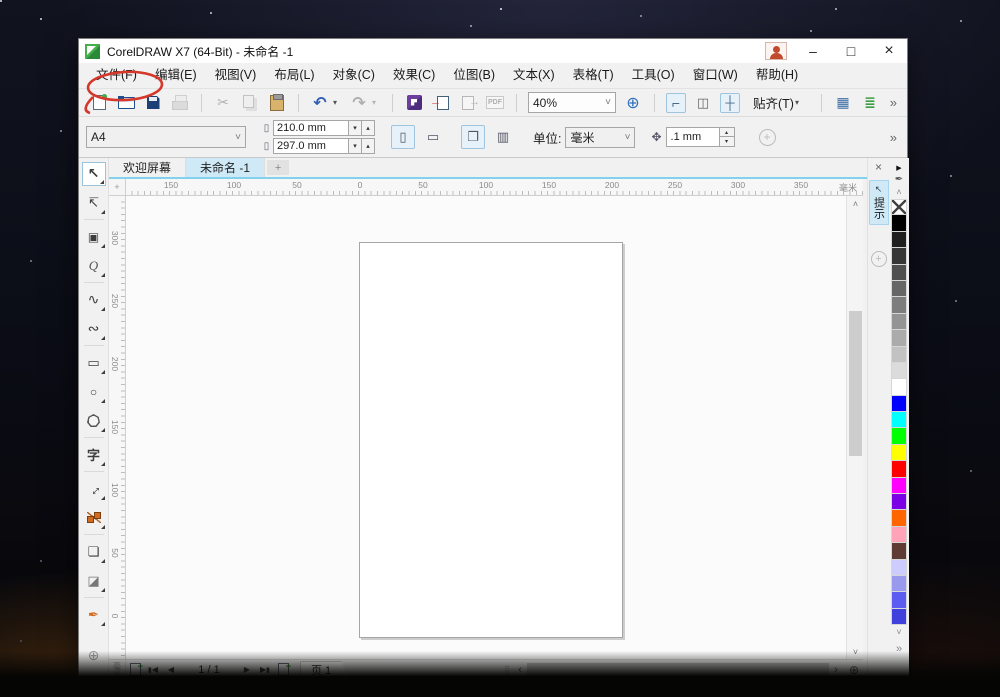  I want to click on menu-item-文本X: 文本(X), so click(534, 75).